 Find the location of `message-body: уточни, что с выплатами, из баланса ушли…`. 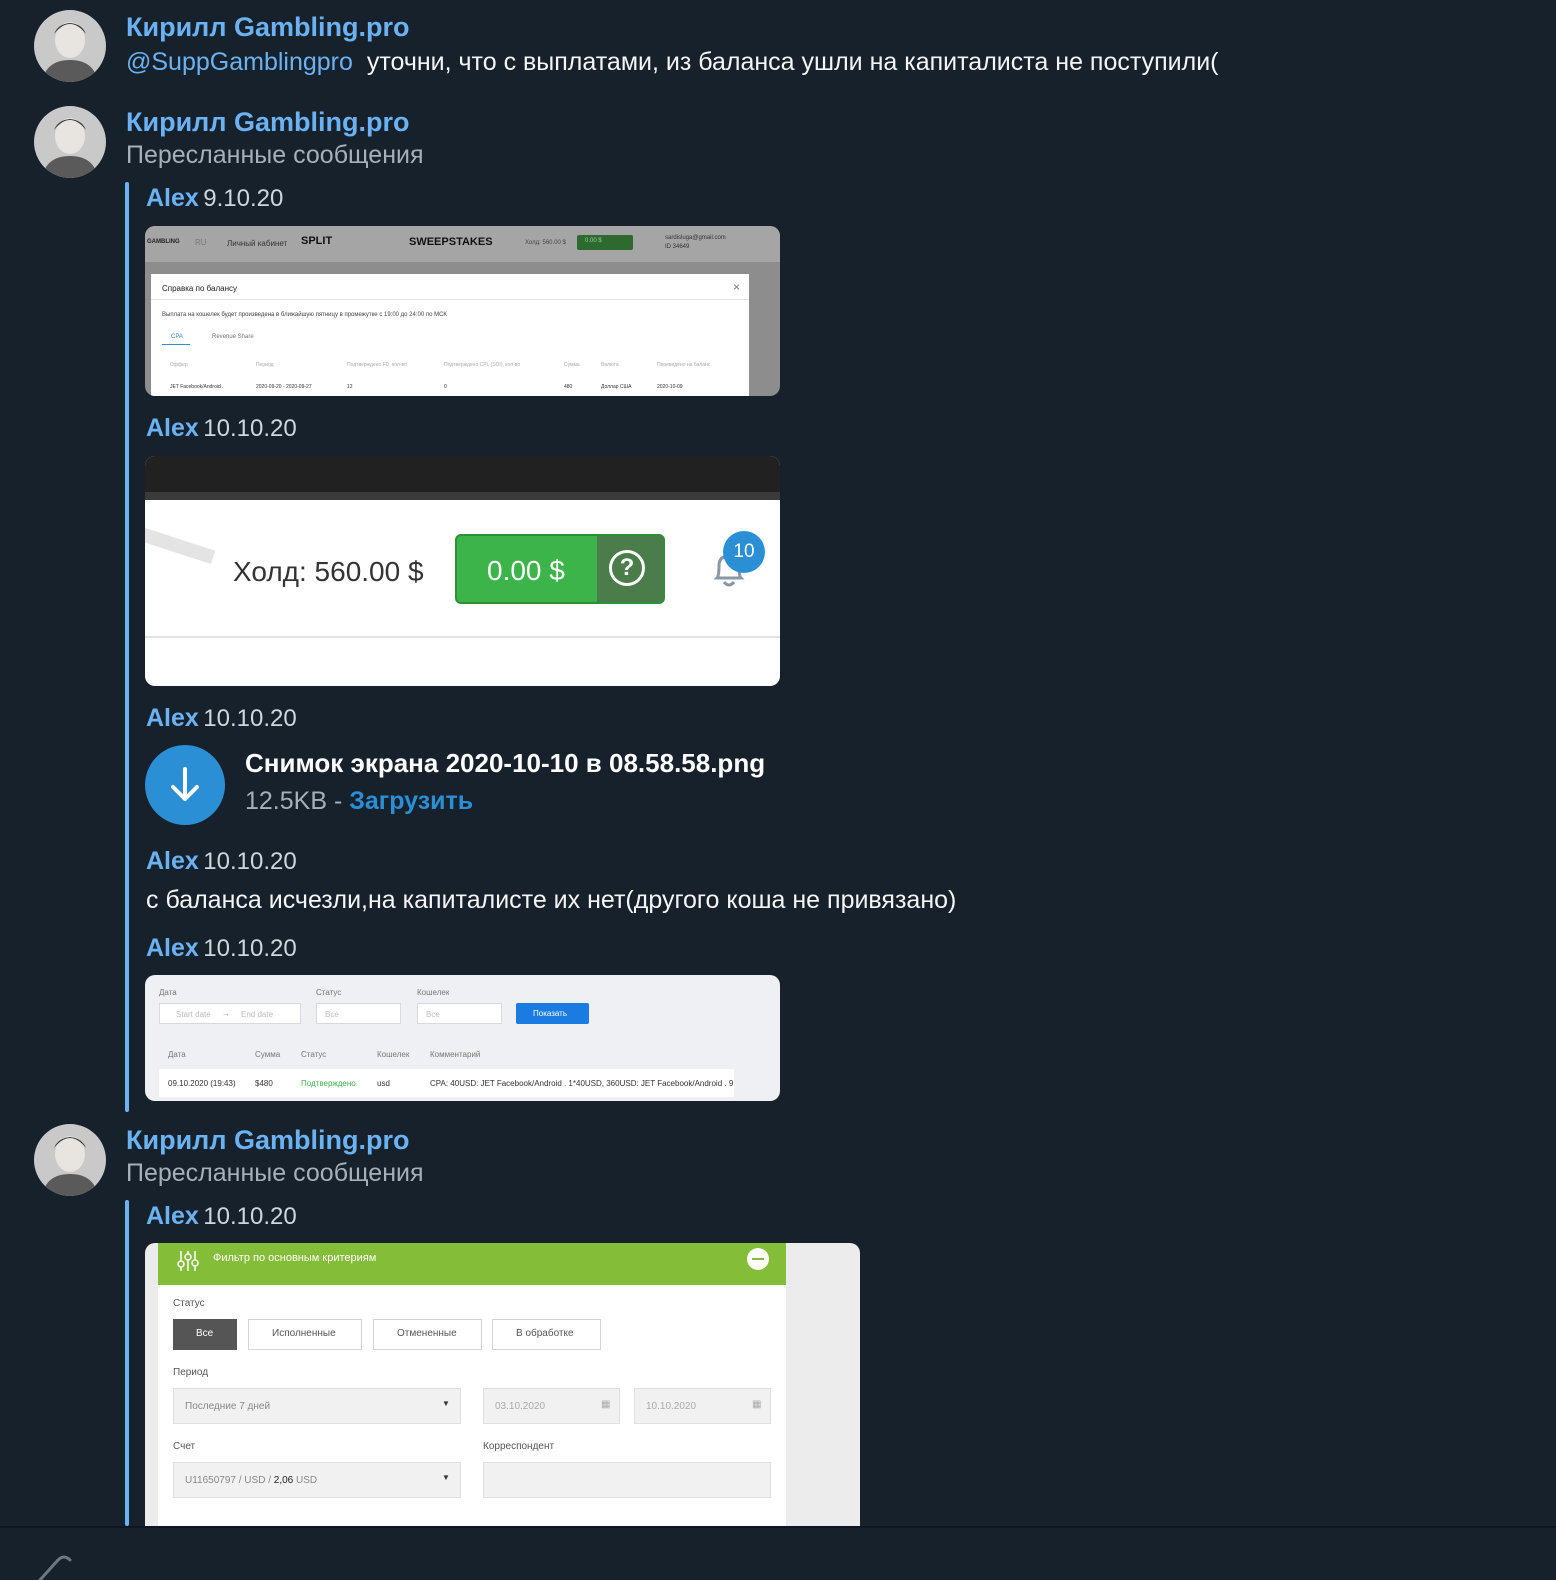

message-body: уточни, что с выплатами, из баланса ушли… is located at coordinates (792, 62).